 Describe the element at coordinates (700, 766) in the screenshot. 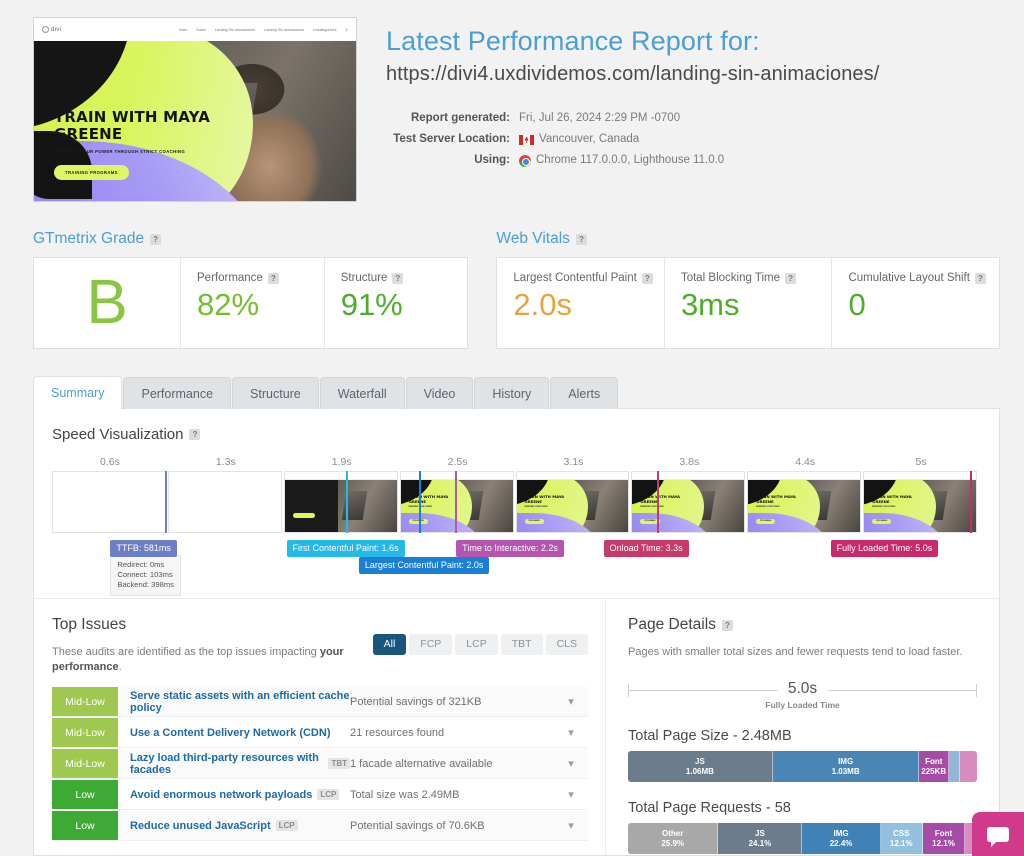

I see `size-segment-js: JS 1.06MB` at that location.